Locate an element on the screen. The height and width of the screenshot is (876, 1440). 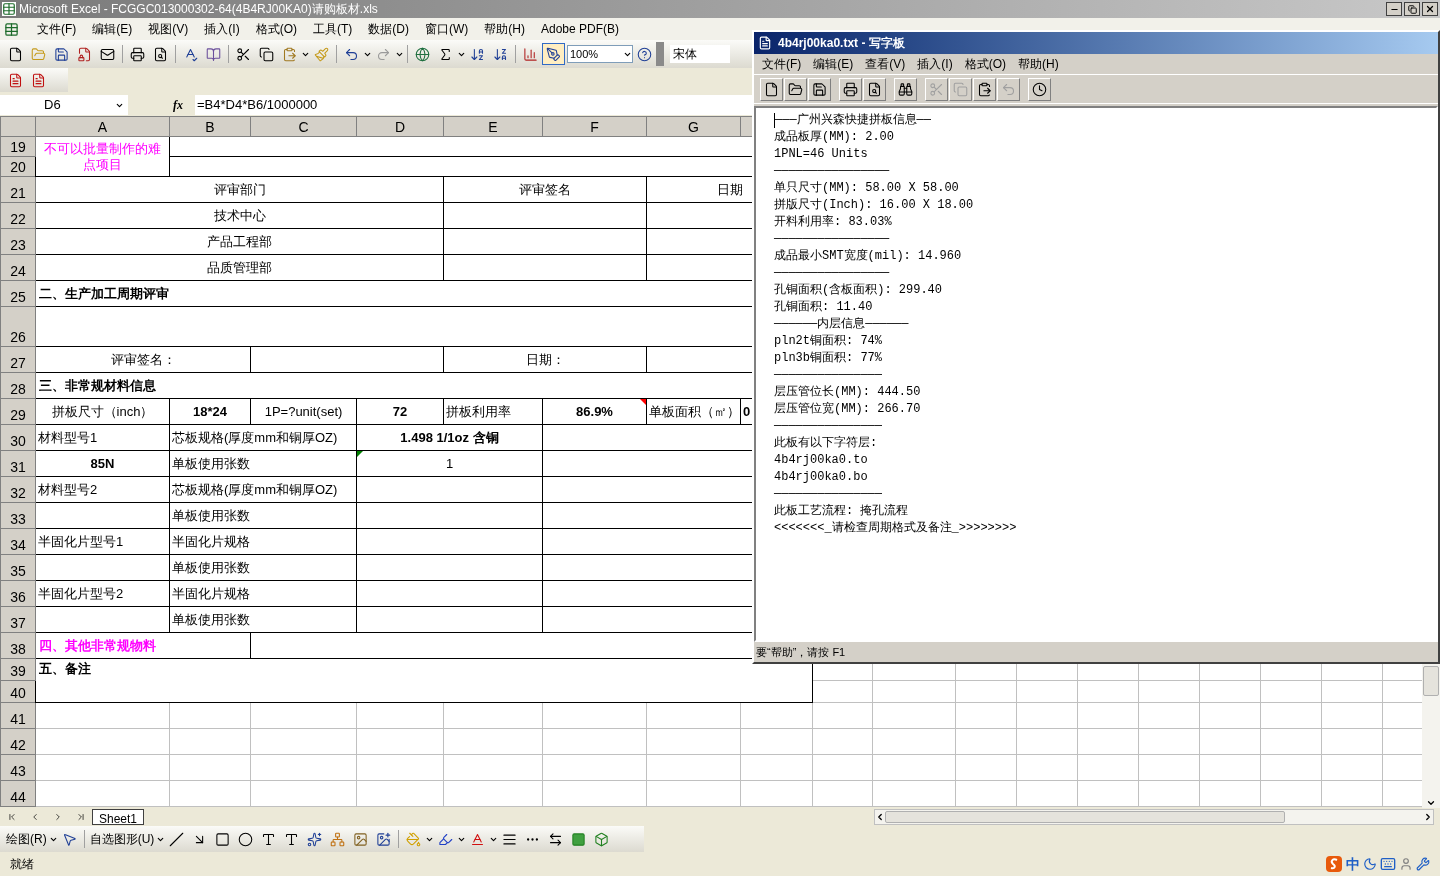
column-header: A is located at coordinates (102, 126).